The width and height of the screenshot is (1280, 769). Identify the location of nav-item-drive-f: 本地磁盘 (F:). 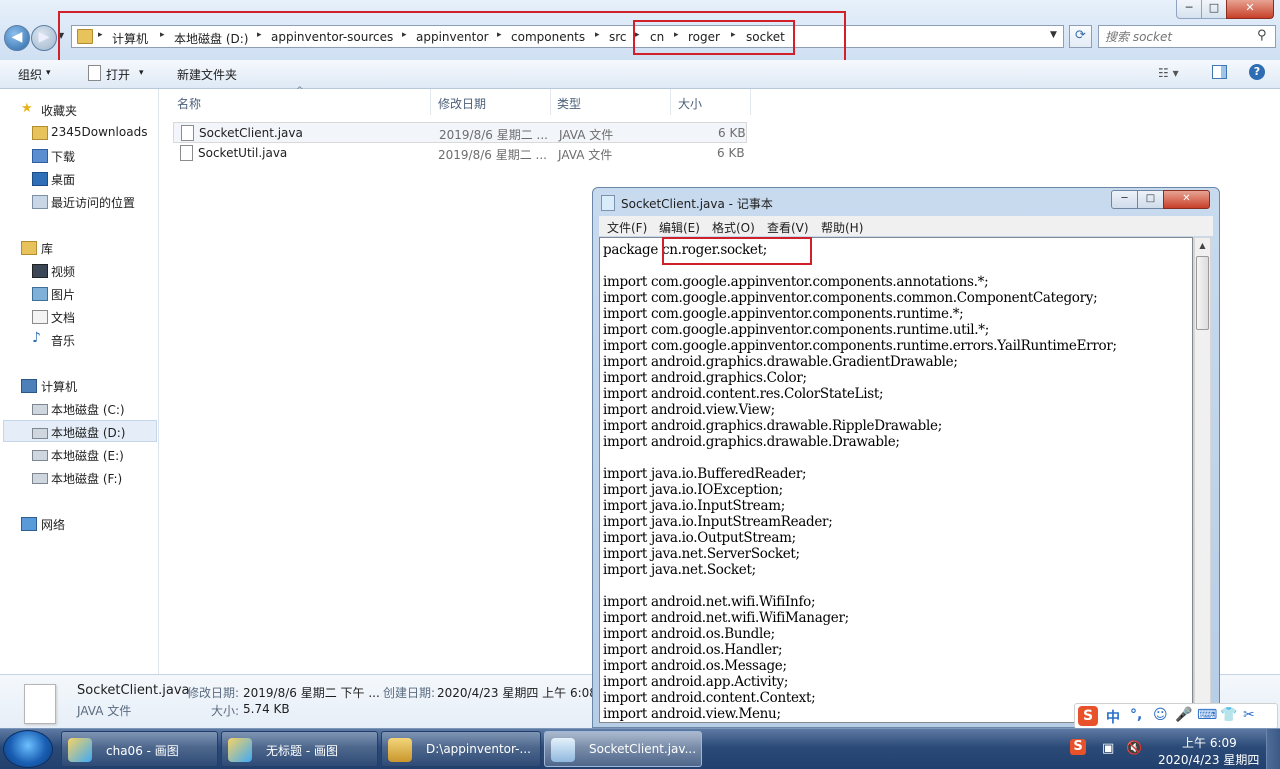
(79, 477).